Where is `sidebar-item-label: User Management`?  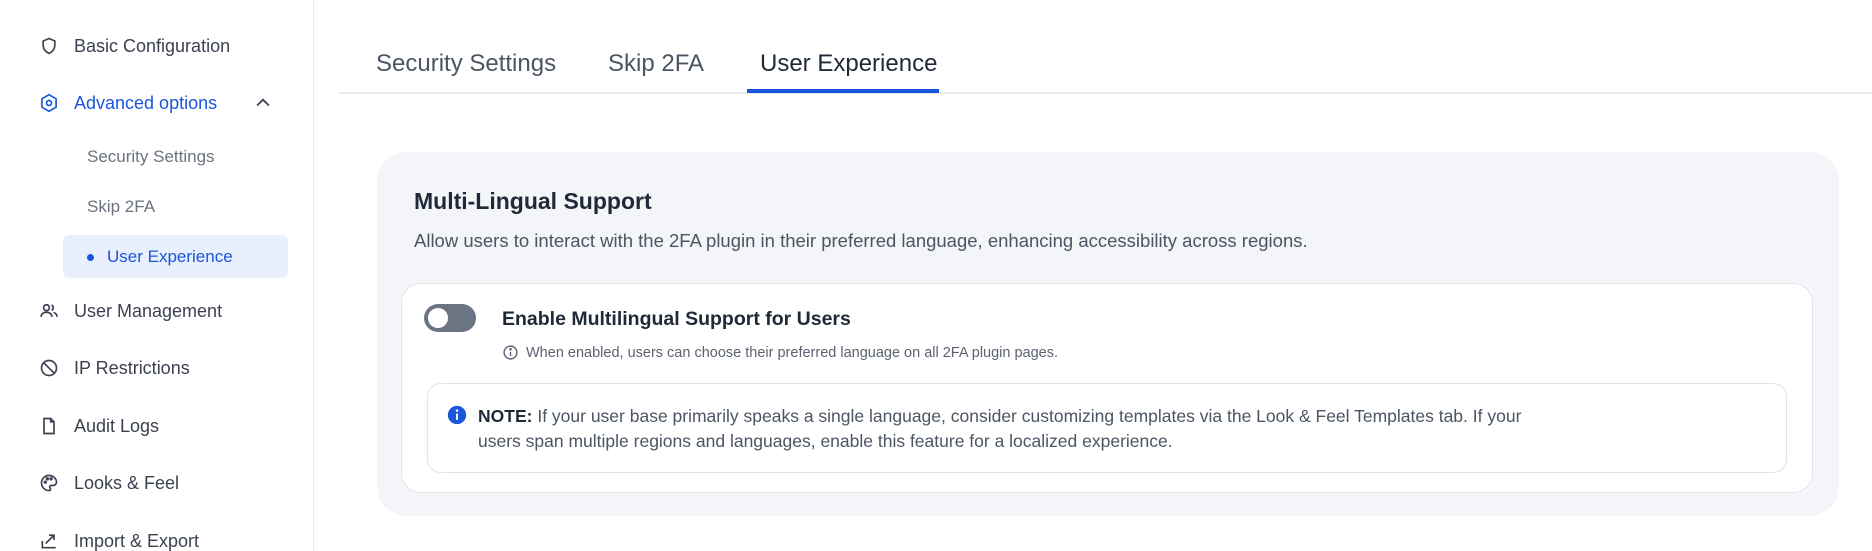
sidebar-item-label: User Management is located at coordinates (148, 310).